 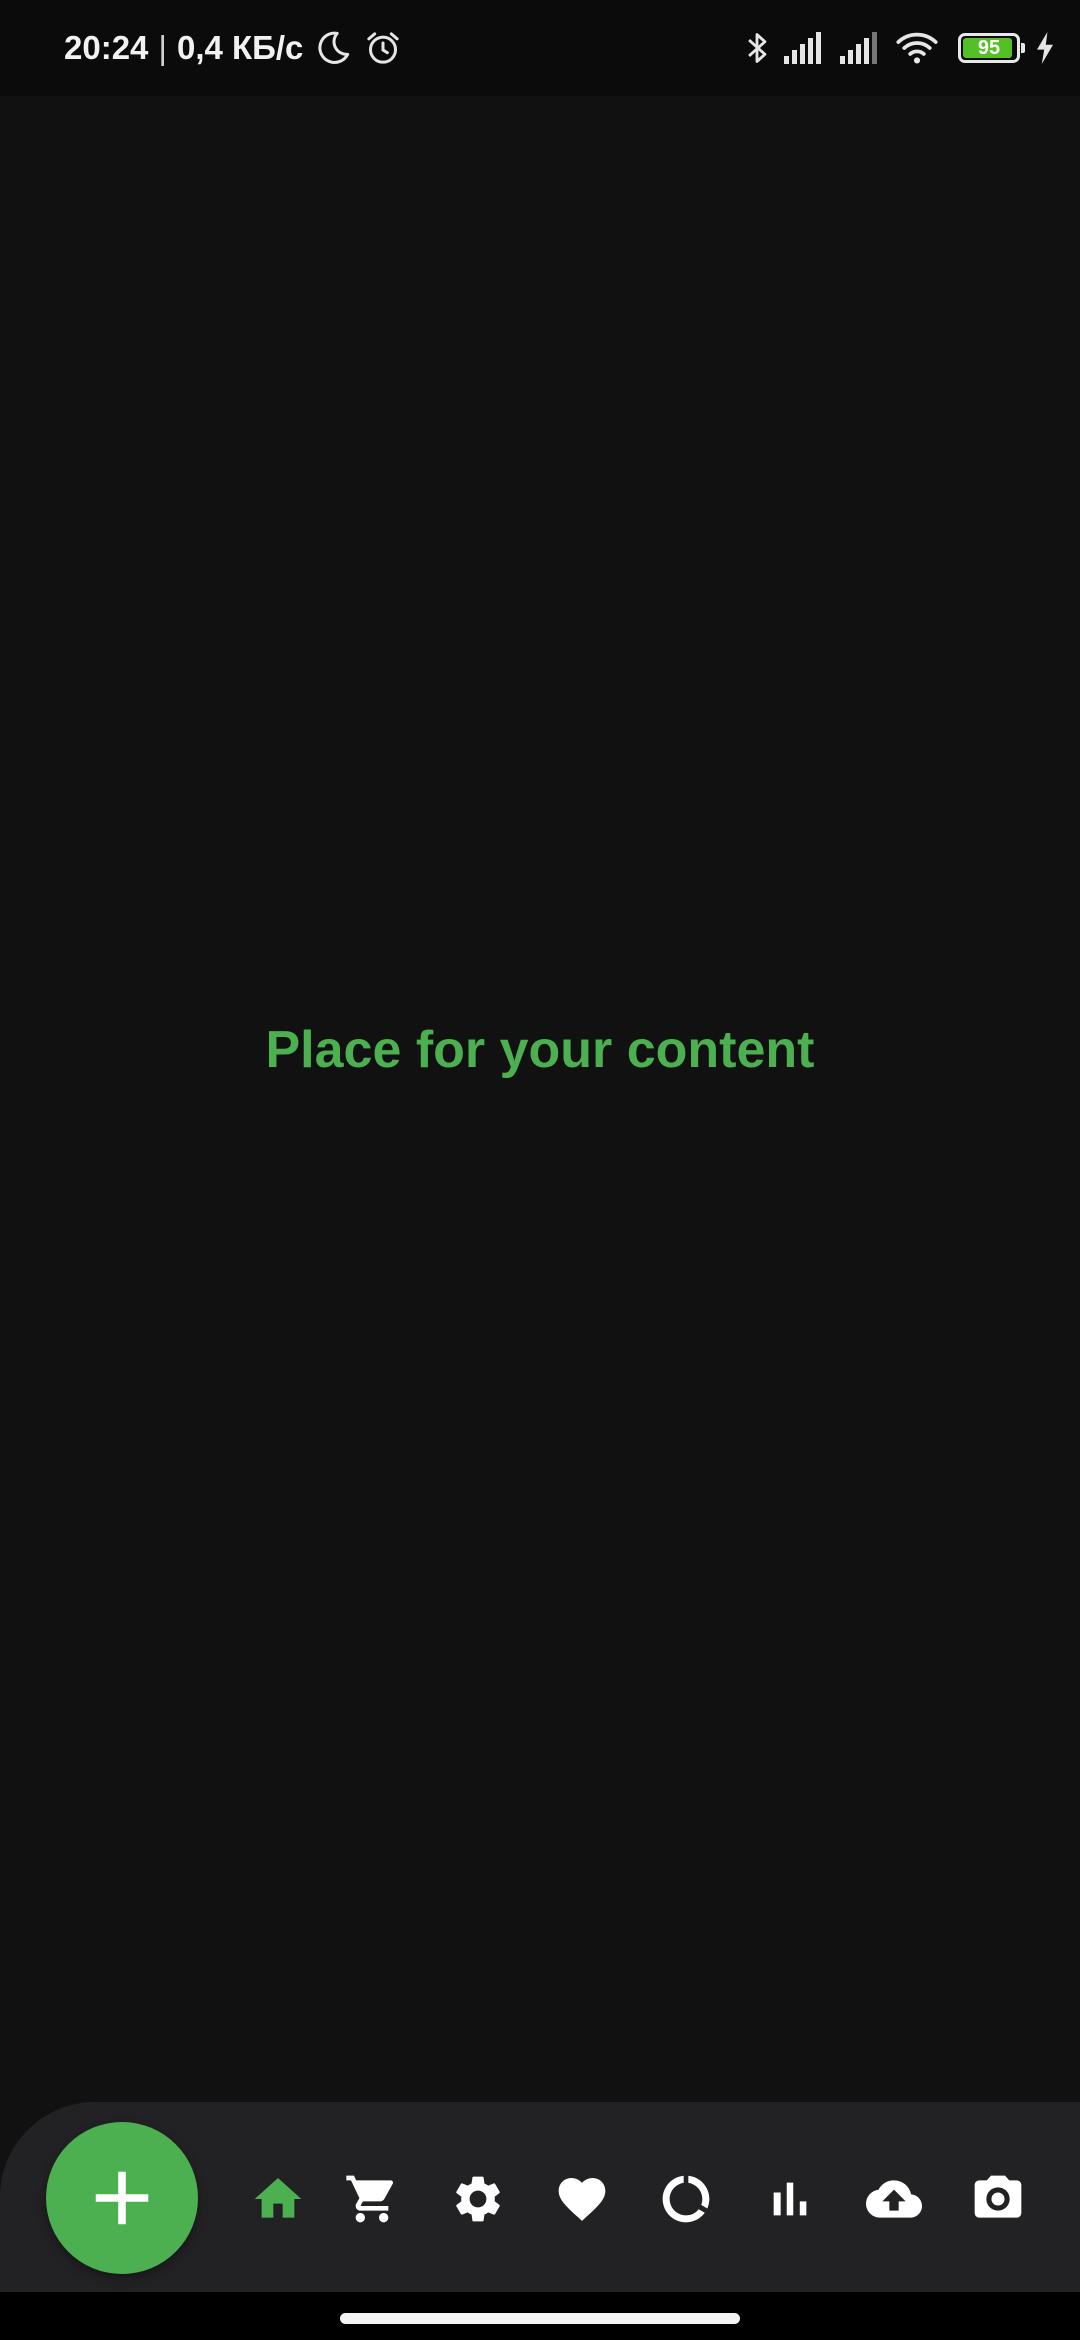 I want to click on camera-icon, so click(x=998, y=2196).